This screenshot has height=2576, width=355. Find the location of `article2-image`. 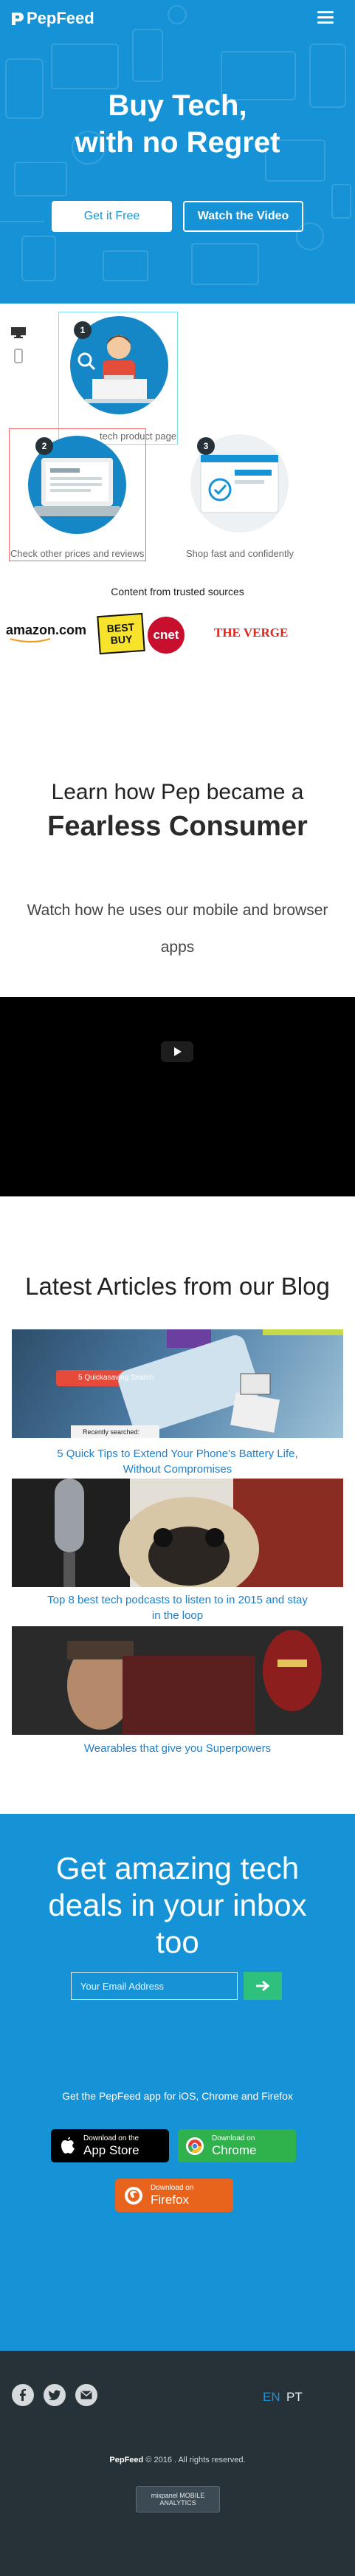

article2-image is located at coordinates (177, 1533).